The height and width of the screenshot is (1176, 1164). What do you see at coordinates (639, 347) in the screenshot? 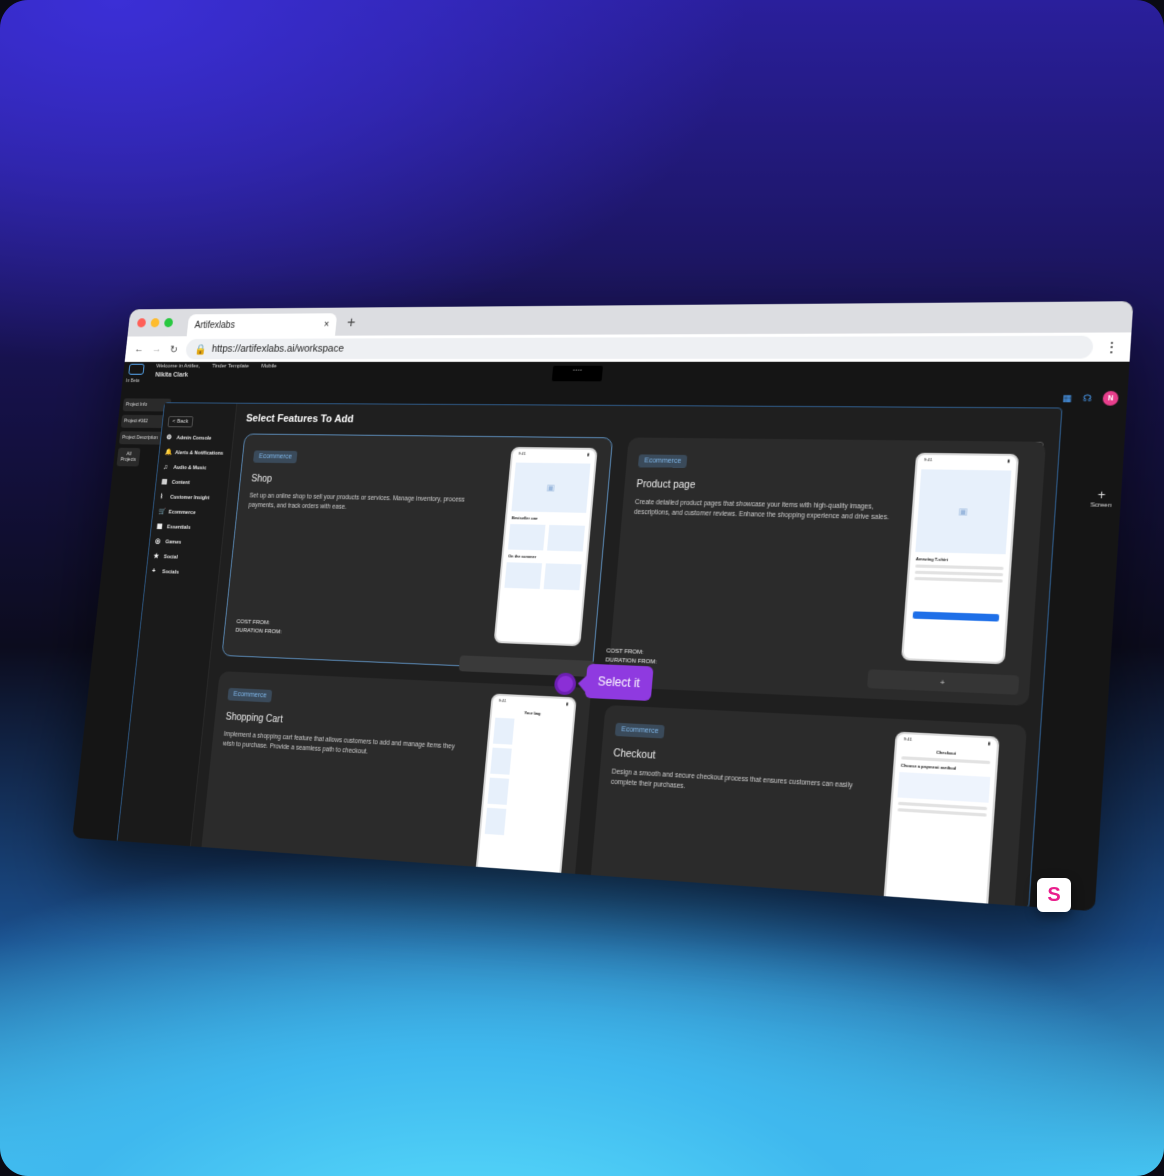
I see `url-field: 🔒 https://artifexlabs.ai/workspace` at bounding box center [639, 347].